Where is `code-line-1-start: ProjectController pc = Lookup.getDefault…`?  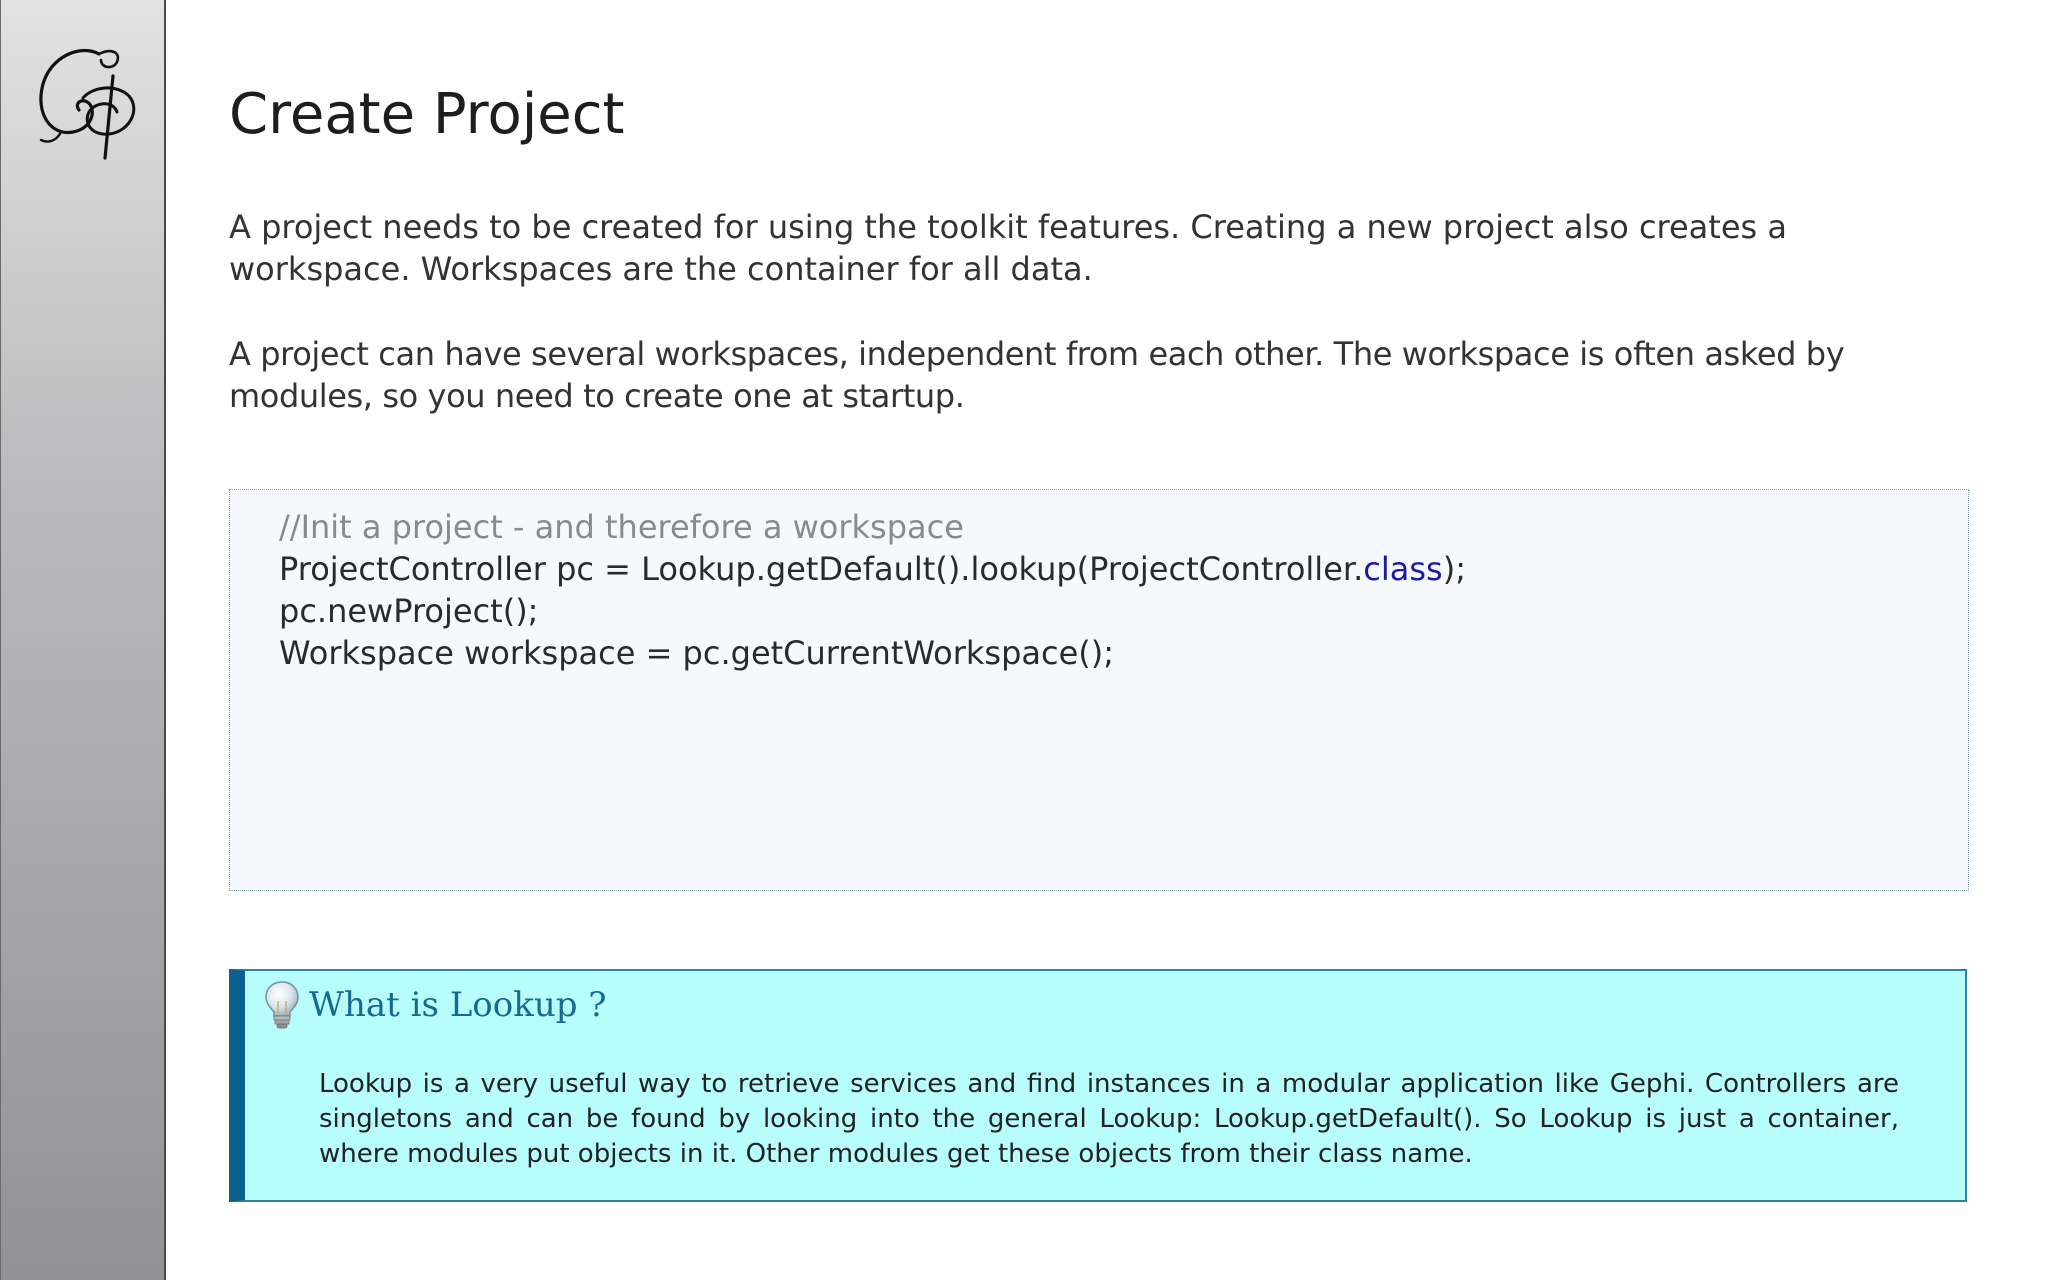
code-line-1-start: ProjectController pc = Lookup.getDefault… is located at coordinates (821, 569).